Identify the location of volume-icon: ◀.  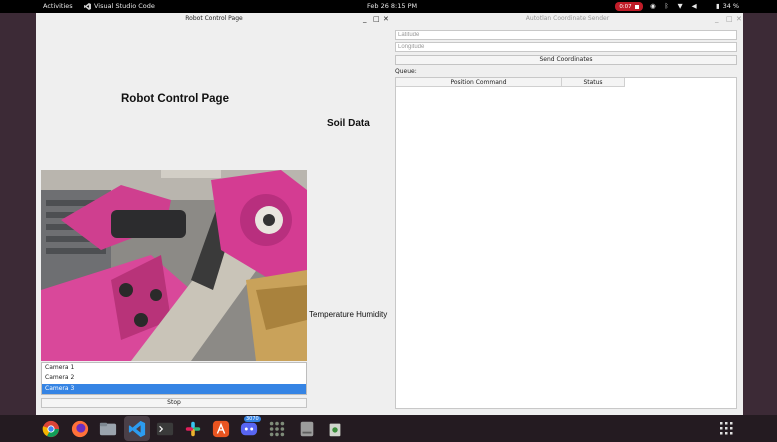
(694, 6).